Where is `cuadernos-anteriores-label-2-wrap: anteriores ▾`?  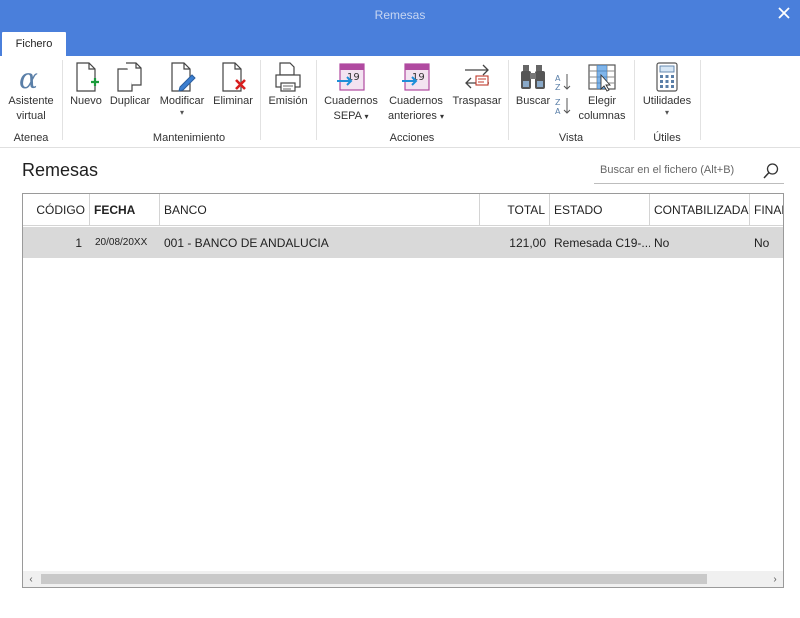
cuadernos-anteriores-label-2-wrap: anteriores ▾ is located at coordinates (416, 116).